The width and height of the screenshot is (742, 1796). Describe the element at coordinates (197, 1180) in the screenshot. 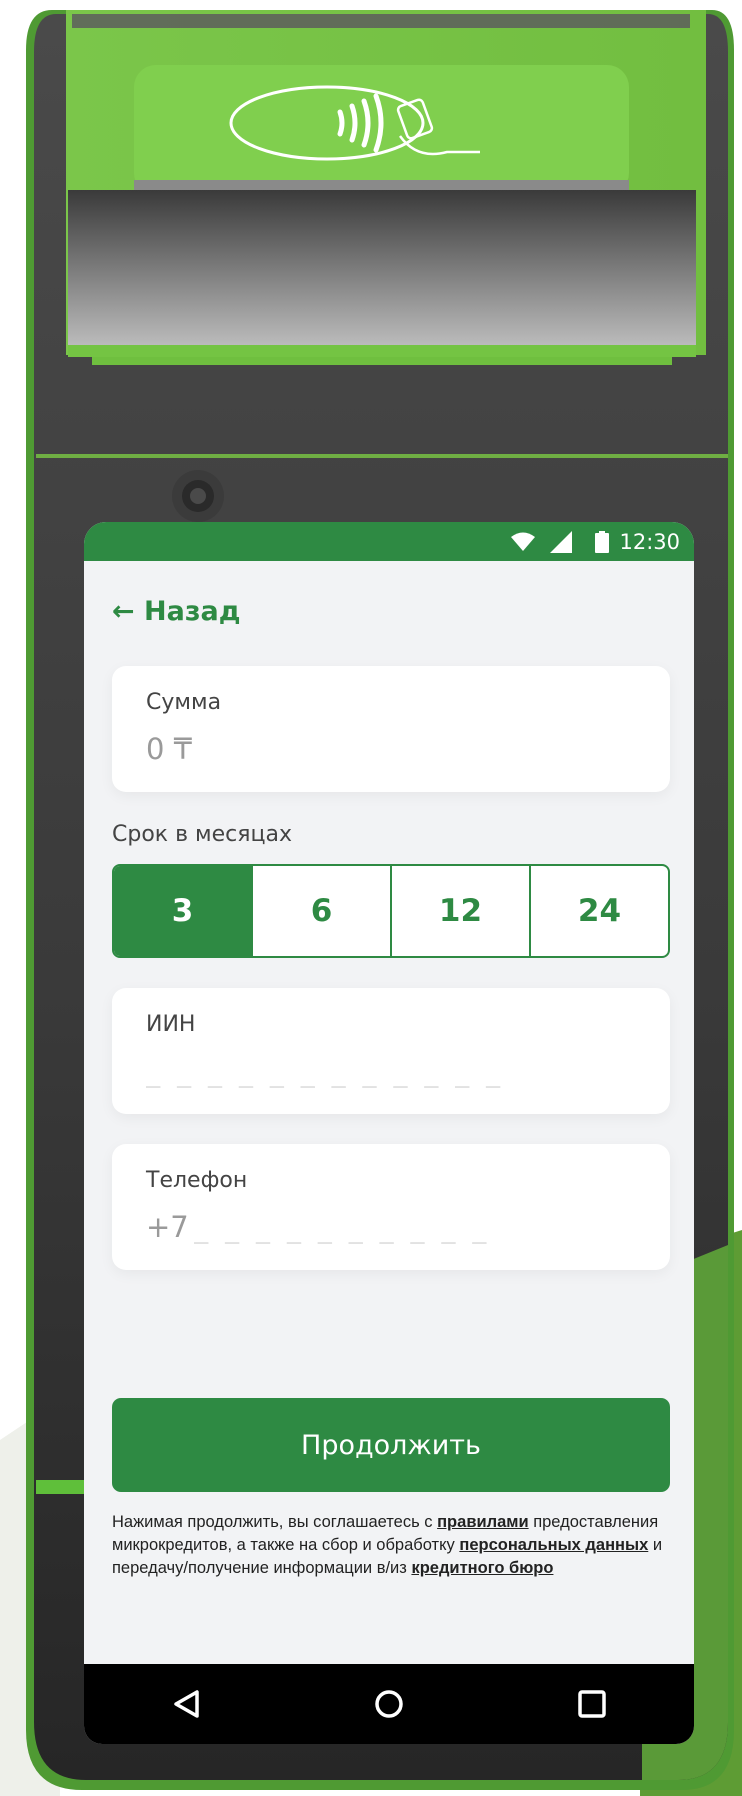

I see `phone-label: Телефон` at that location.